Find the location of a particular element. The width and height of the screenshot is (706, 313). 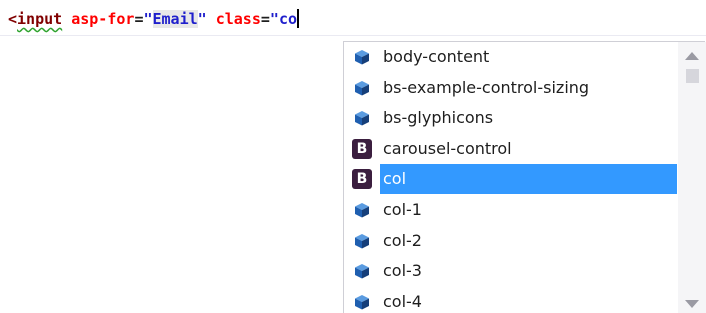

attribute-value-email: Email is located at coordinates (175, 19).